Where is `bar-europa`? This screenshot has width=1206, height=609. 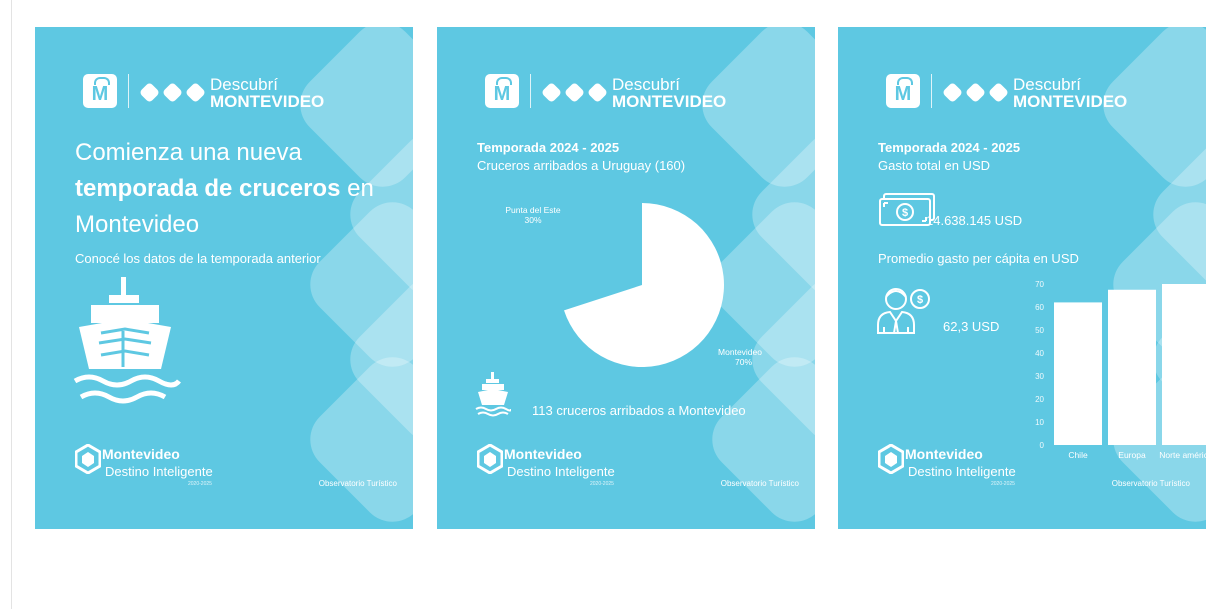
bar-europa is located at coordinates (1132, 367).